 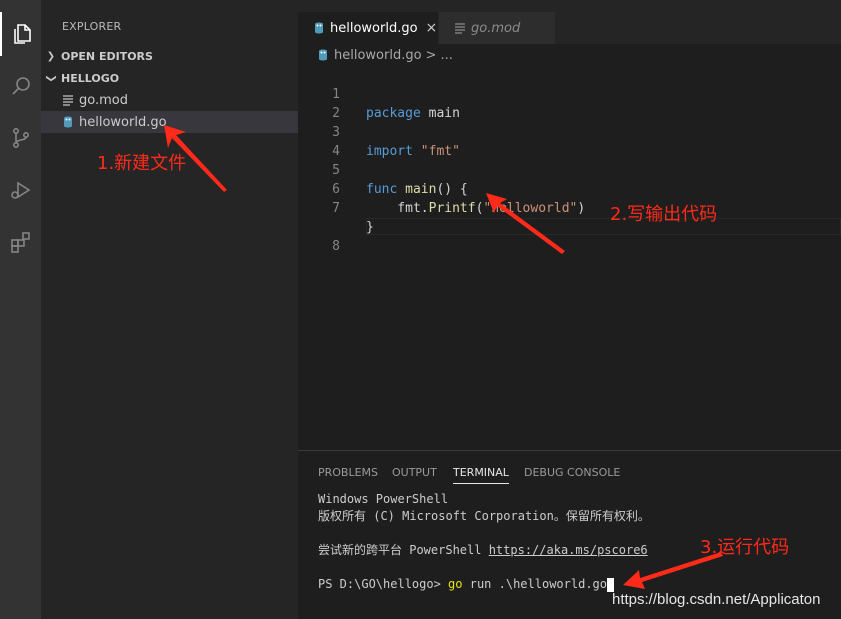 I want to click on annotation-step2: 2.写输出代码, so click(x=664, y=214).